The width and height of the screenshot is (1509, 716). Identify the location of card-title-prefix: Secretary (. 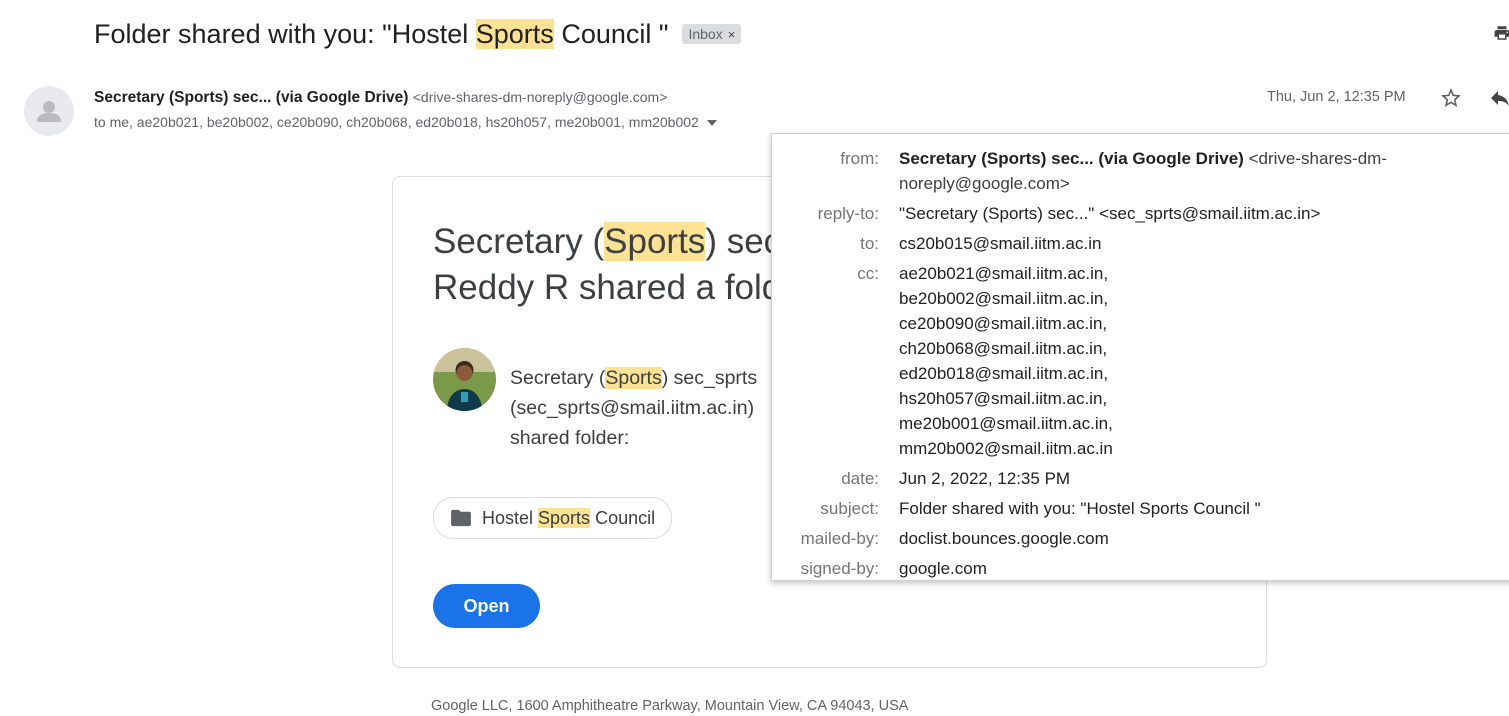
(519, 241).